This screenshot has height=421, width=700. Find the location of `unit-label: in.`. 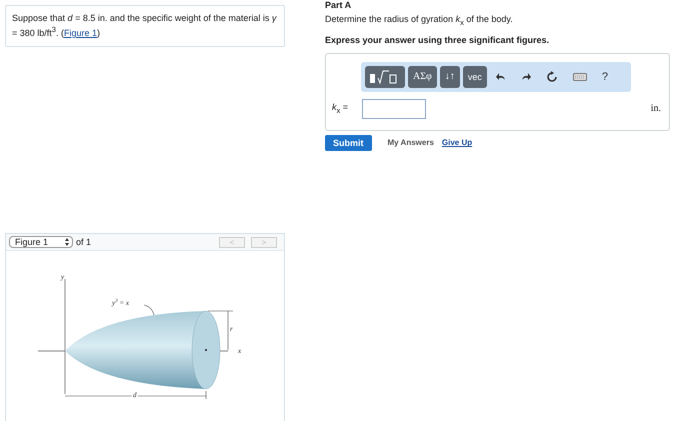

unit-label: in. is located at coordinates (655, 108).